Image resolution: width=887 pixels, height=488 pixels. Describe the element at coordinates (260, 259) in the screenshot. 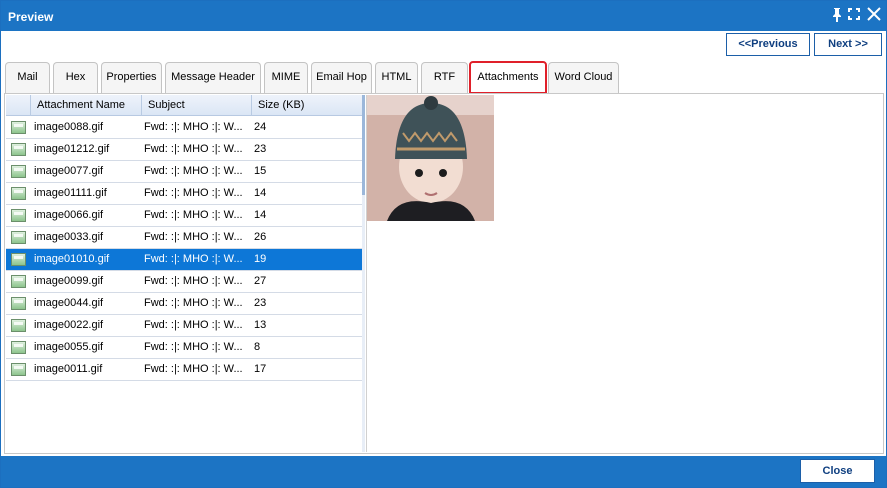

I see `size-cell: 19` at that location.